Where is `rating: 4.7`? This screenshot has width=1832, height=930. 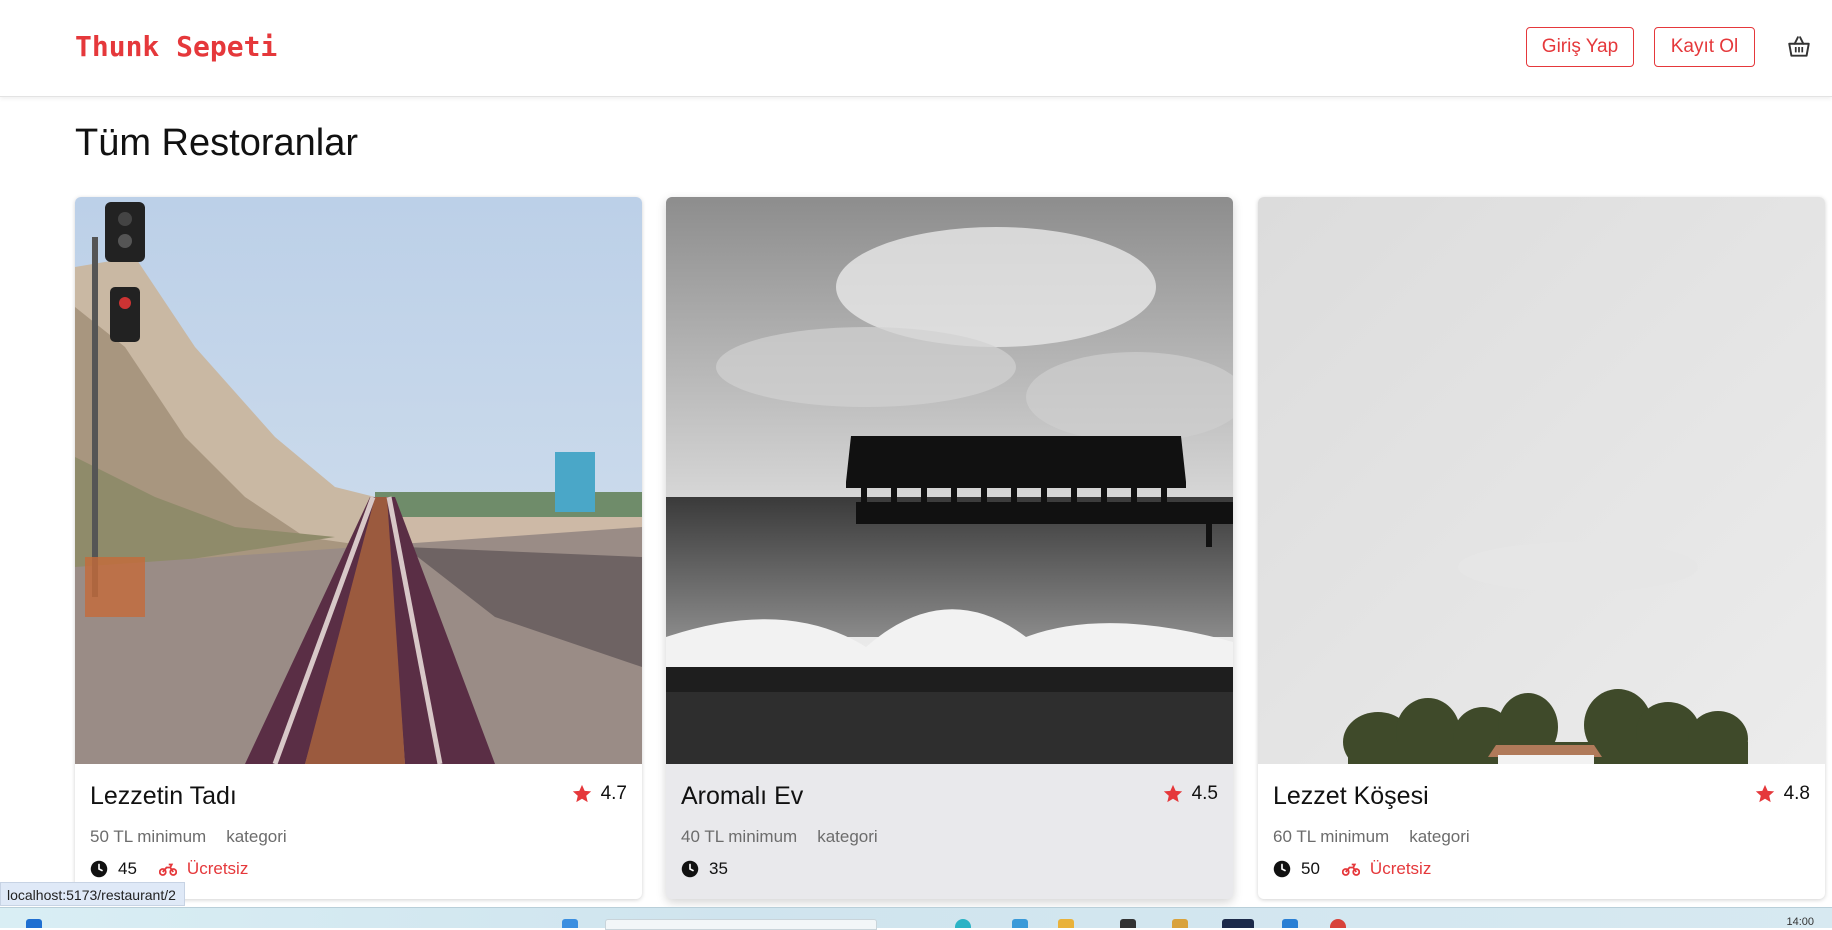
rating: 4.7 is located at coordinates (599, 794).